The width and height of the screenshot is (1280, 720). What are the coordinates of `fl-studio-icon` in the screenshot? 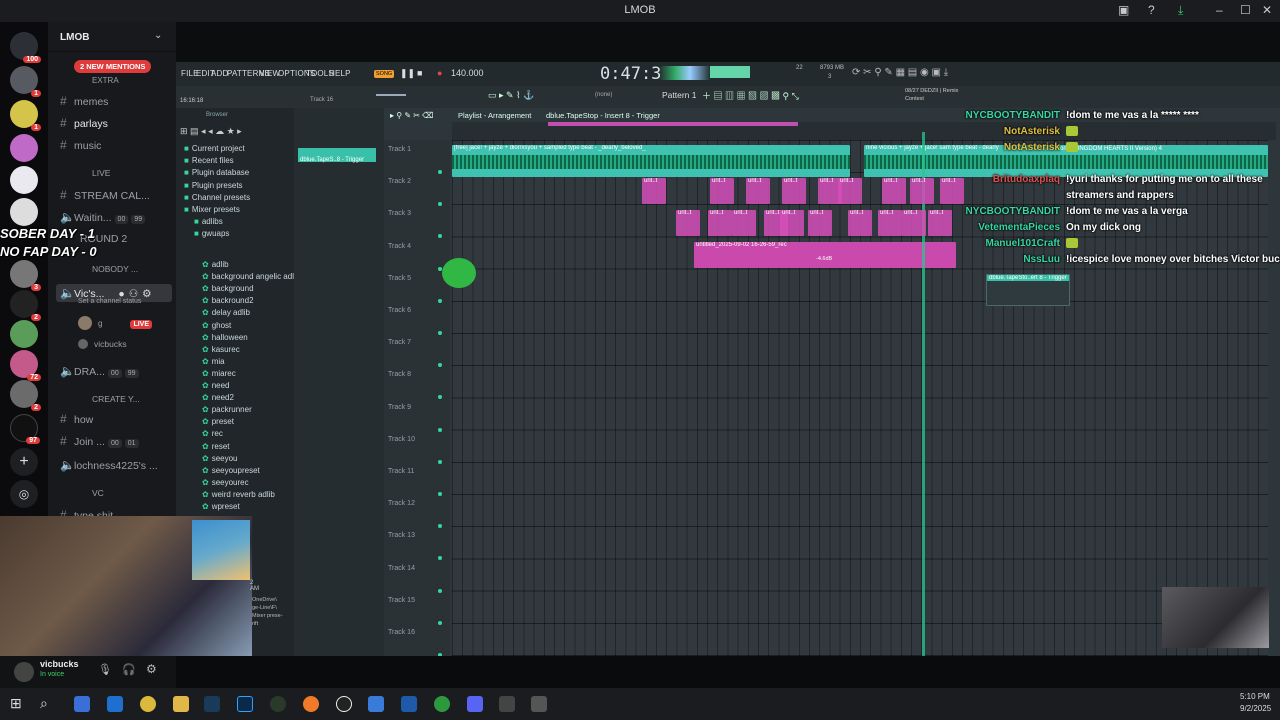 It's located at (311, 704).